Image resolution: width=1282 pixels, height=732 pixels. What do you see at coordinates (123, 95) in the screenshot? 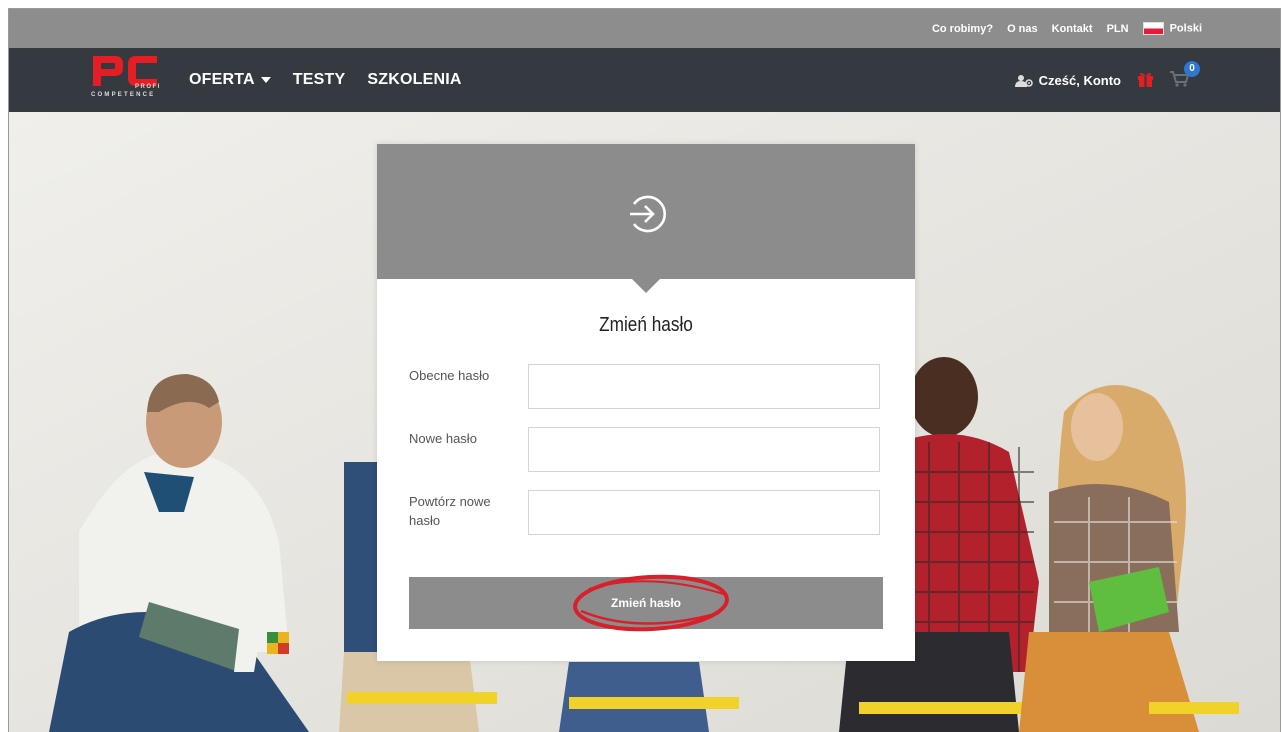
I see `logo-competence-text: COMPETENCE` at bounding box center [123, 95].